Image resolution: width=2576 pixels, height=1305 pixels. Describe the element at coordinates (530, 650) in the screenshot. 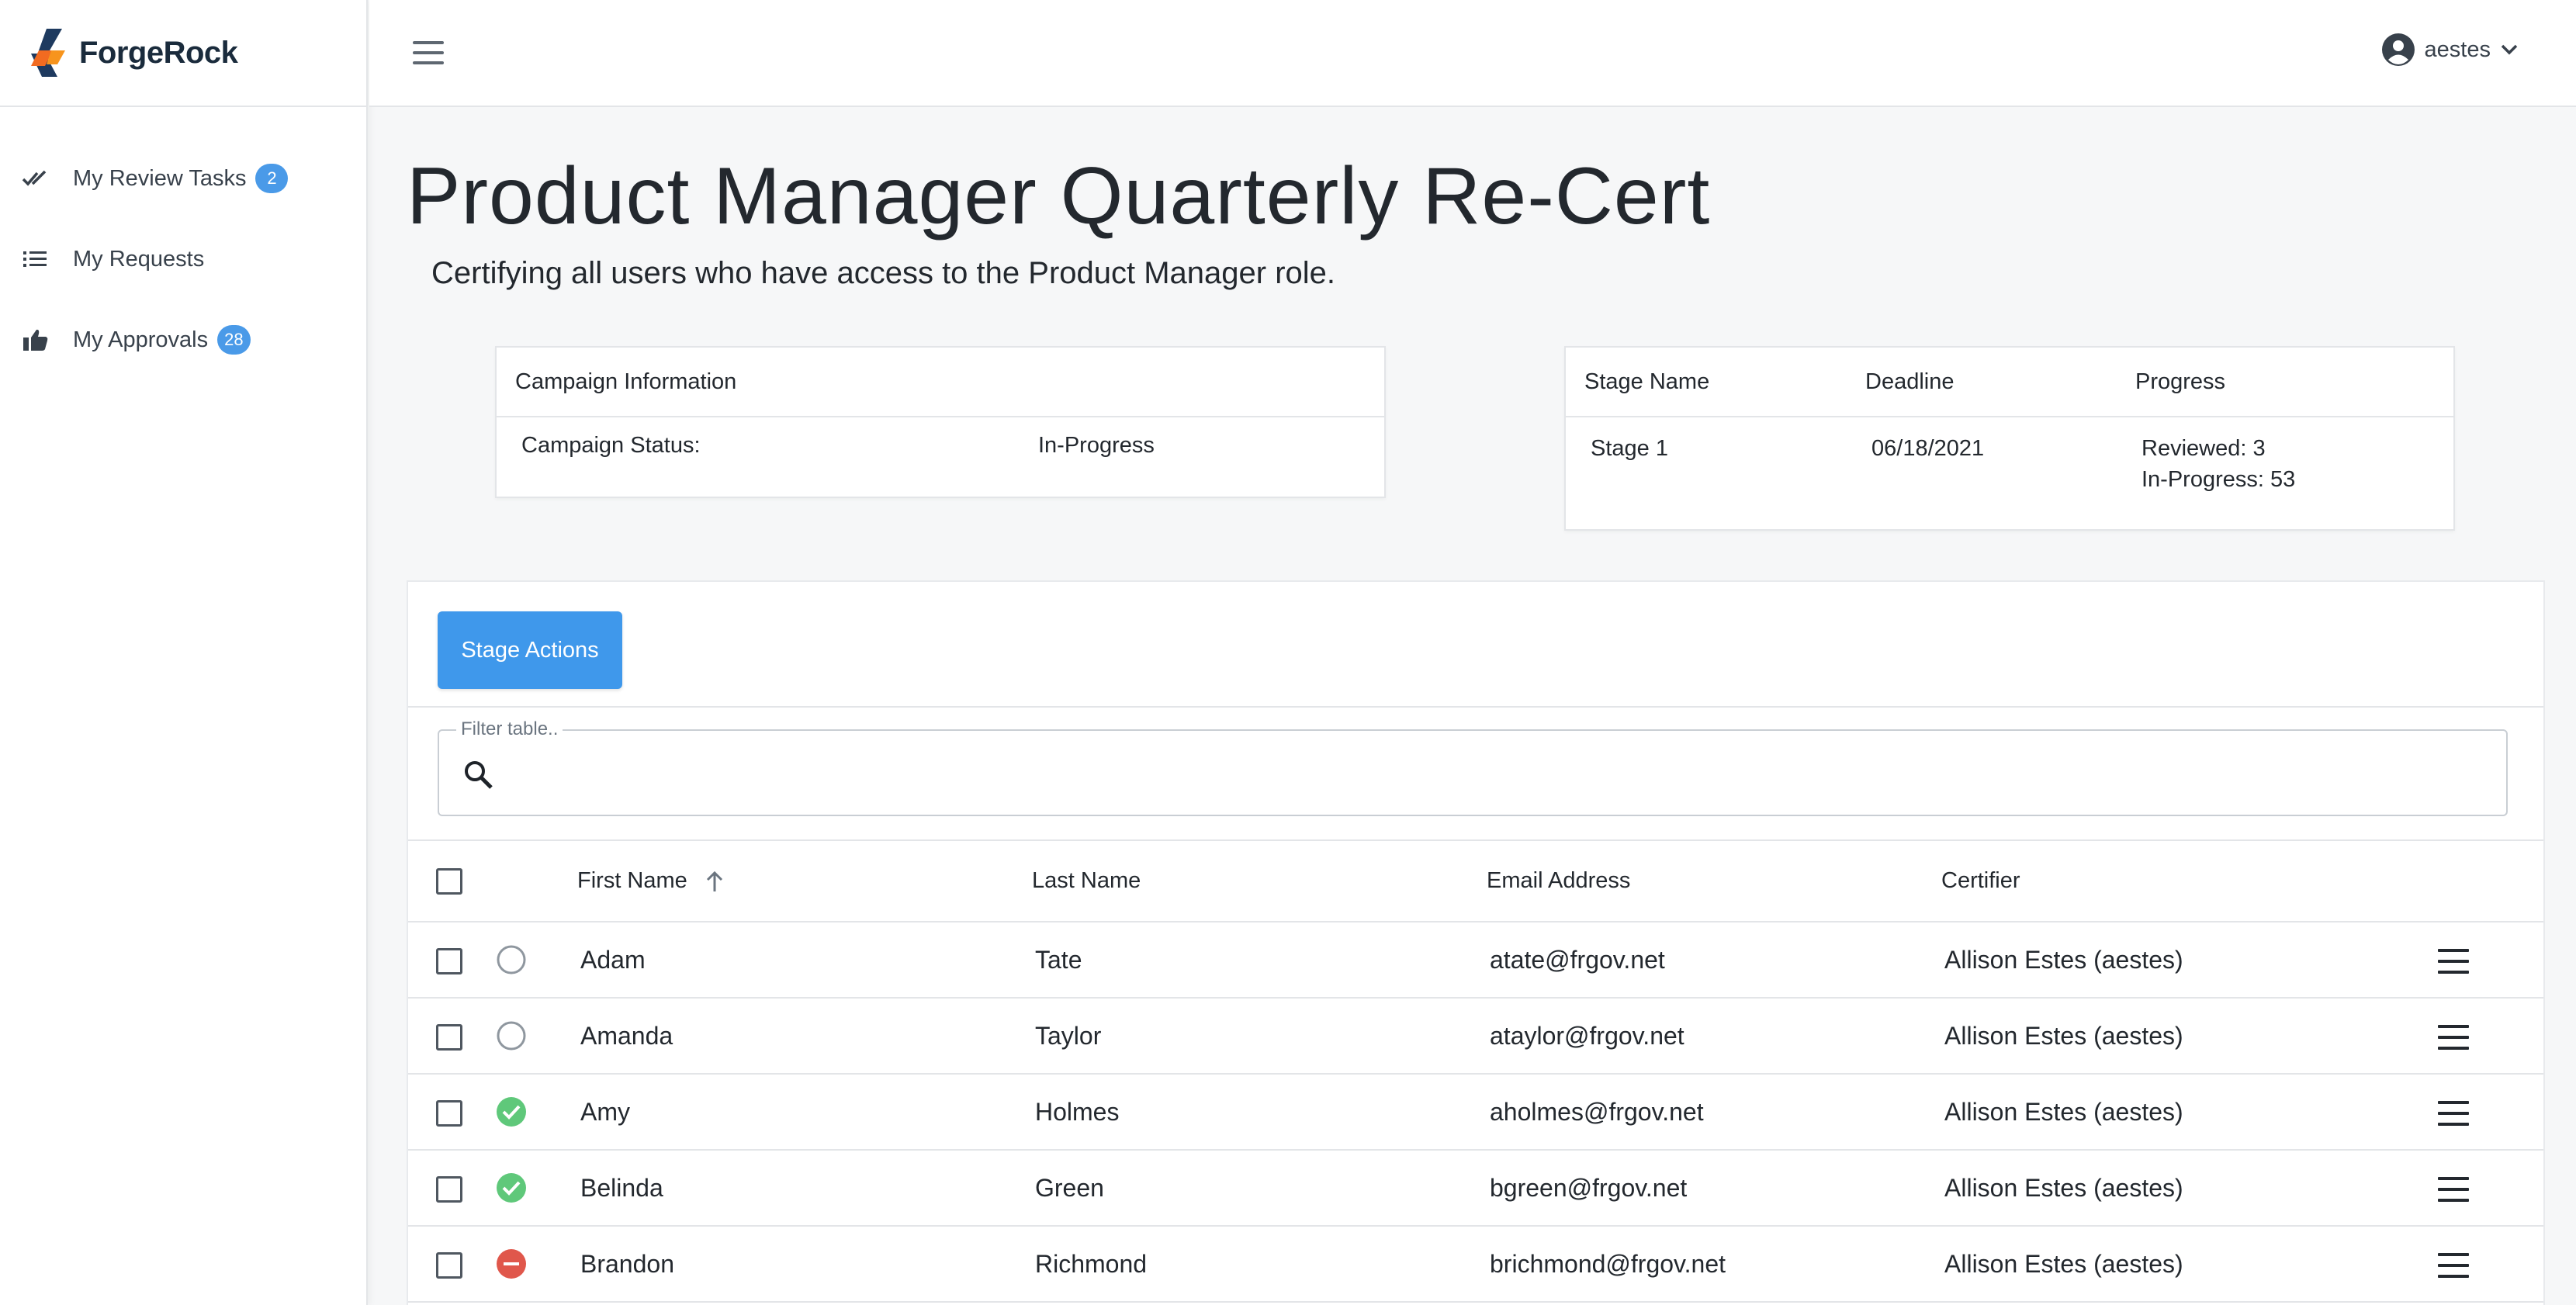

I see `stage-actions-button: Stage Actions` at that location.